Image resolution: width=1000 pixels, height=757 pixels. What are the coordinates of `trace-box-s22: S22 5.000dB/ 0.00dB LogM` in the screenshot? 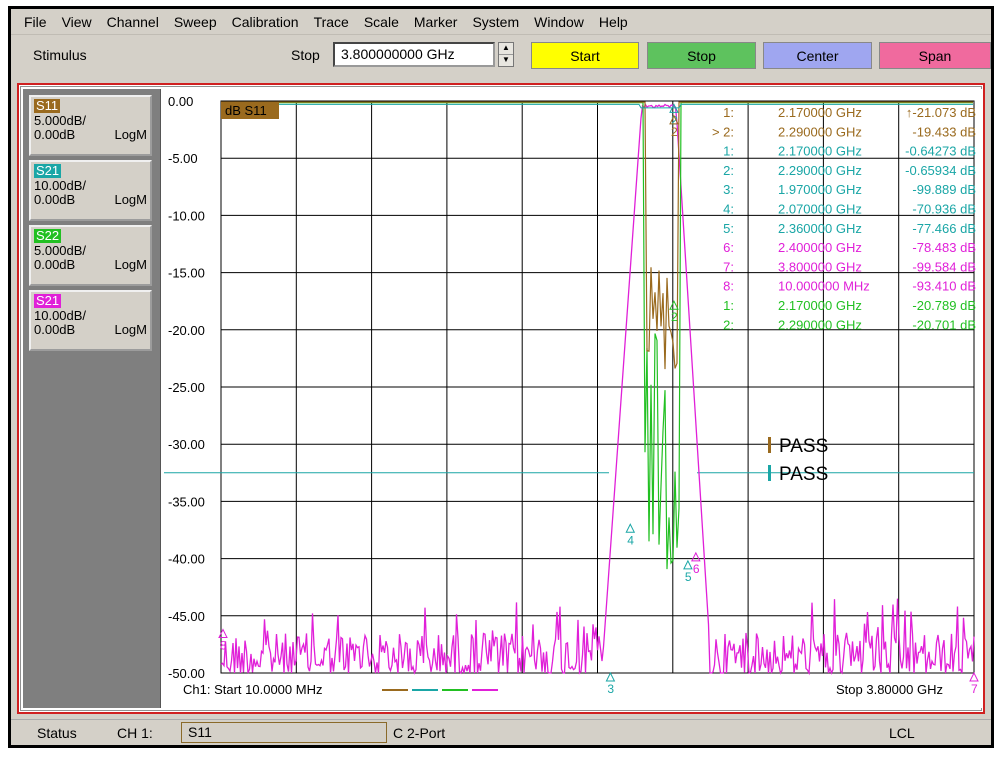 It's located at (90, 255).